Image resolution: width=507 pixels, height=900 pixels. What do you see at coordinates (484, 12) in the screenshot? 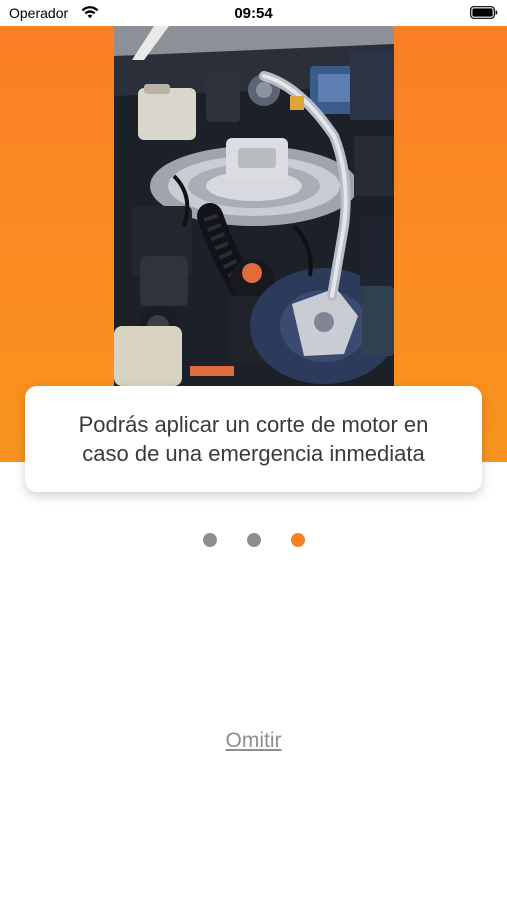
I see `battery-full-icon` at bounding box center [484, 12].